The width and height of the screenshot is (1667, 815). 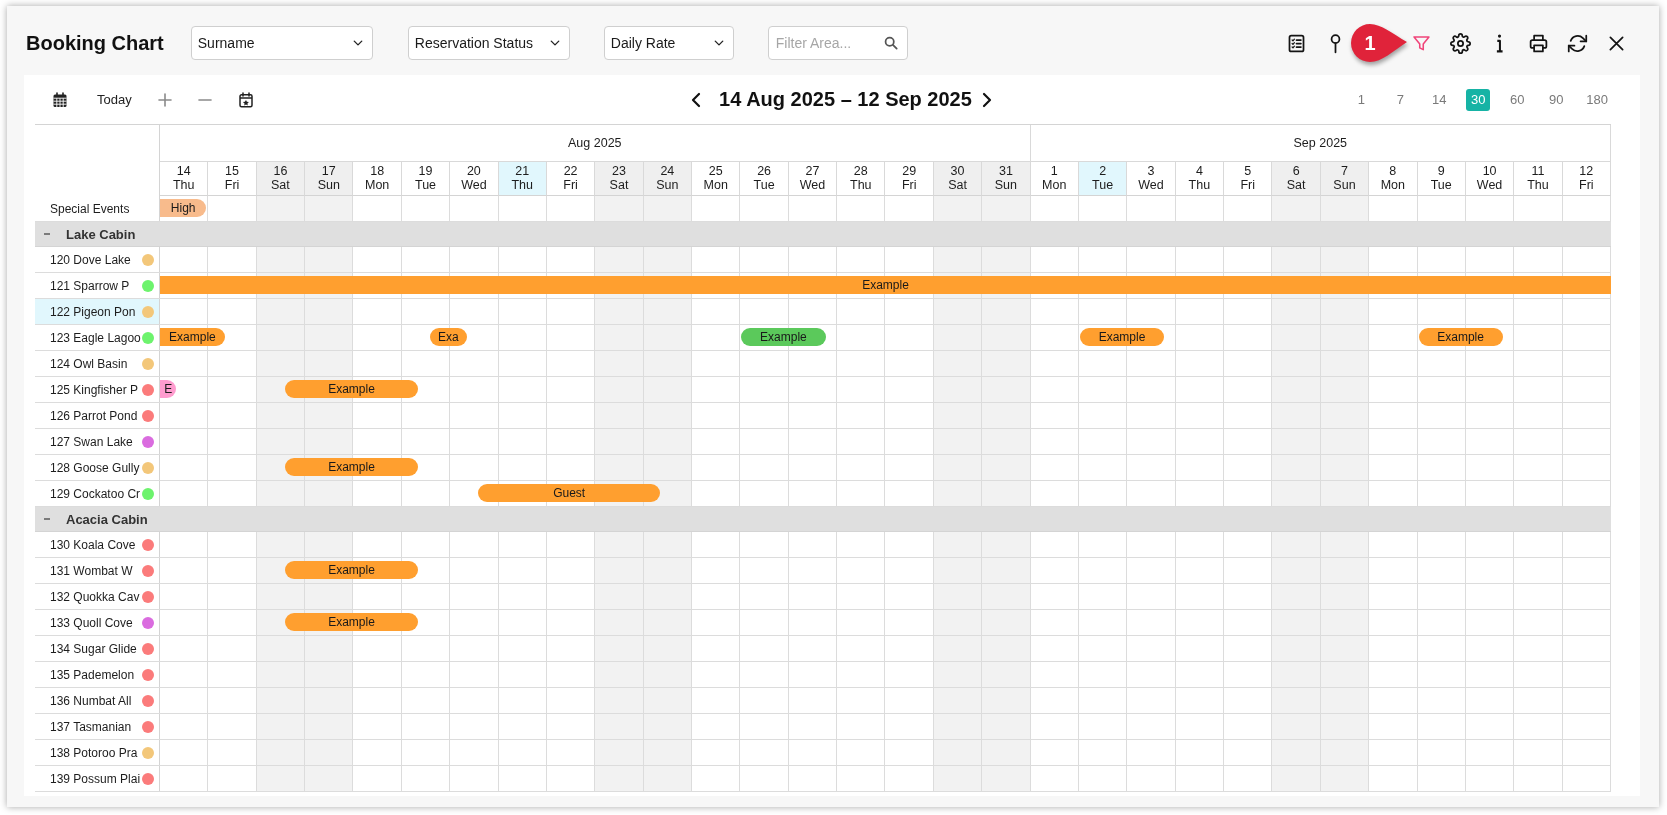 I want to click on room-row-header: 134 Sugar Glide, so click(x=97, y=648).